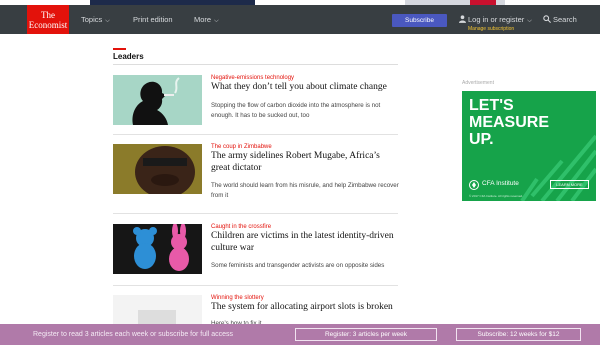 This screenshot has width=600, height=345. What do you see at coordinates (161, 247) in the screenshot?
I see `teddy-bear-icon` at bounding box center [161, 247].